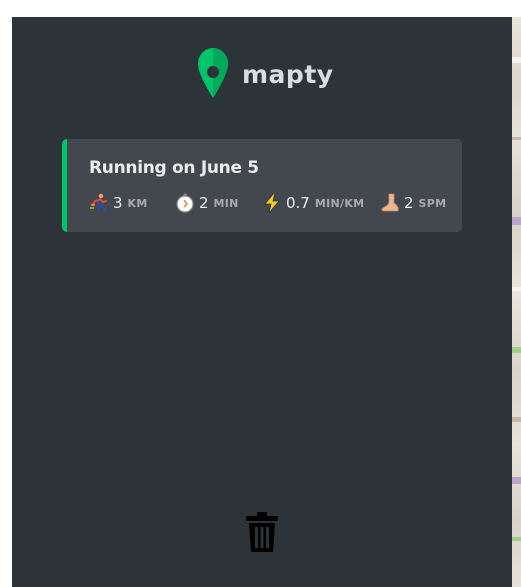  Describe the element at coordinates (98, 203) in the screenshot. I see `running-person-icon` at that location.